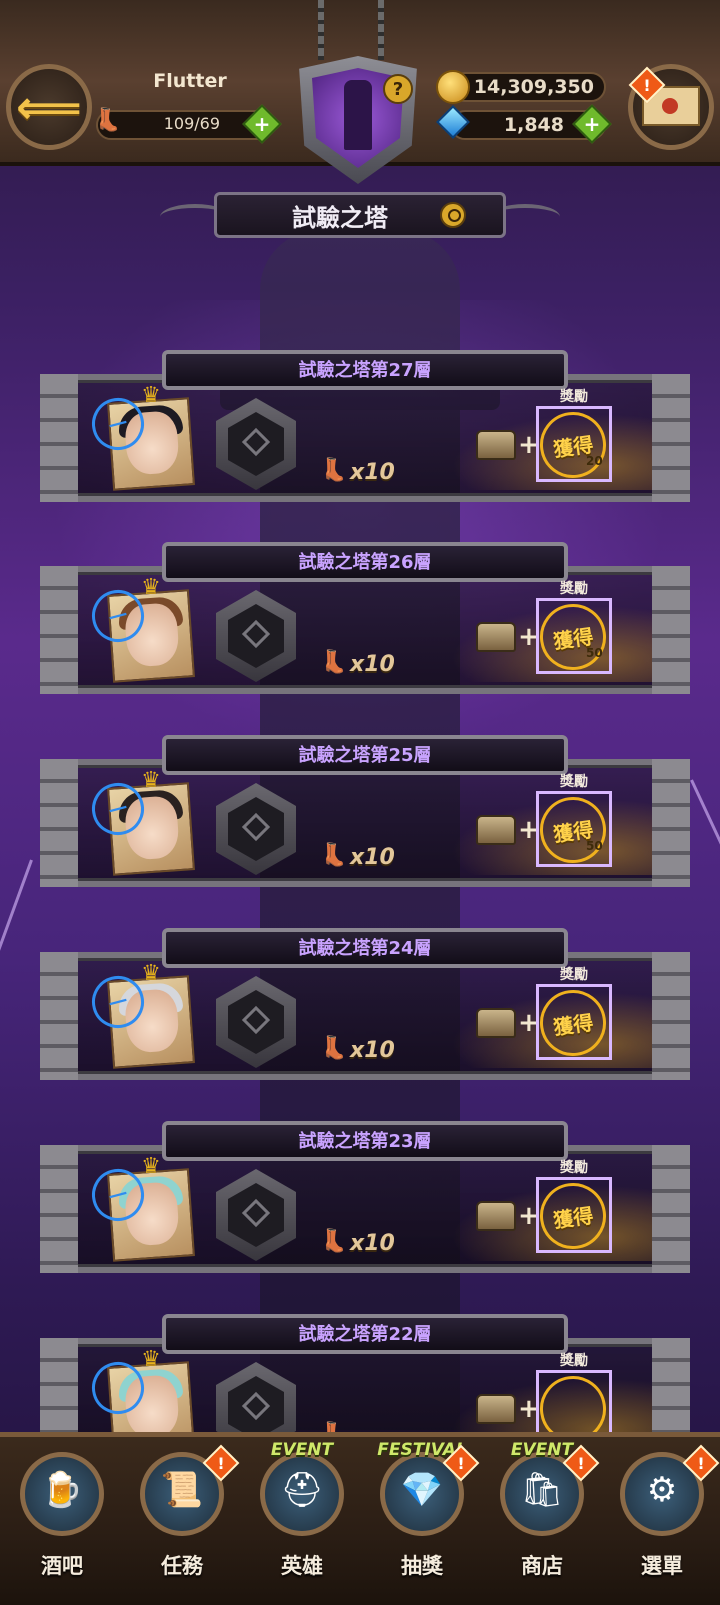 The height and width of the screenshot is (1605, 720). I want to click on nav-label: 抽獎, so click(422, 1566).